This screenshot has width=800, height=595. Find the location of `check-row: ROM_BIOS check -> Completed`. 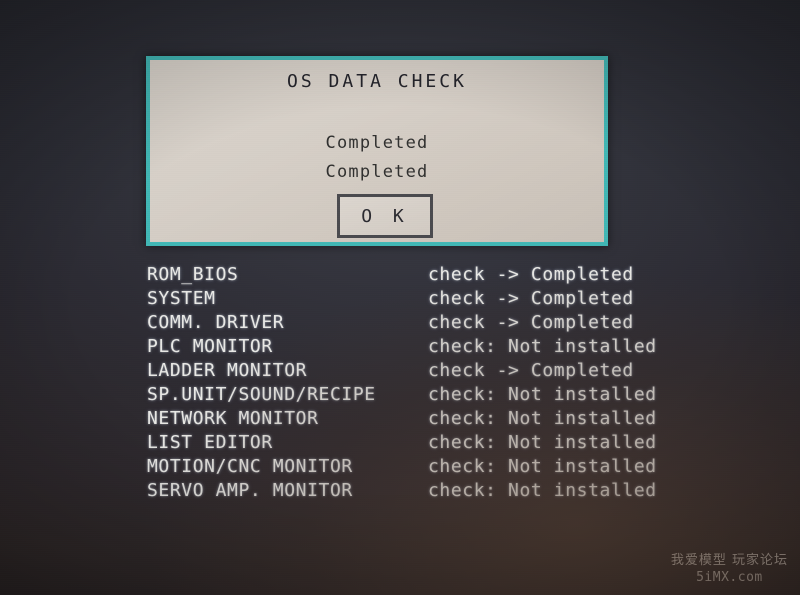

check-row: ROM_BIOS check -> Completed is located at coordinates (447, 275).